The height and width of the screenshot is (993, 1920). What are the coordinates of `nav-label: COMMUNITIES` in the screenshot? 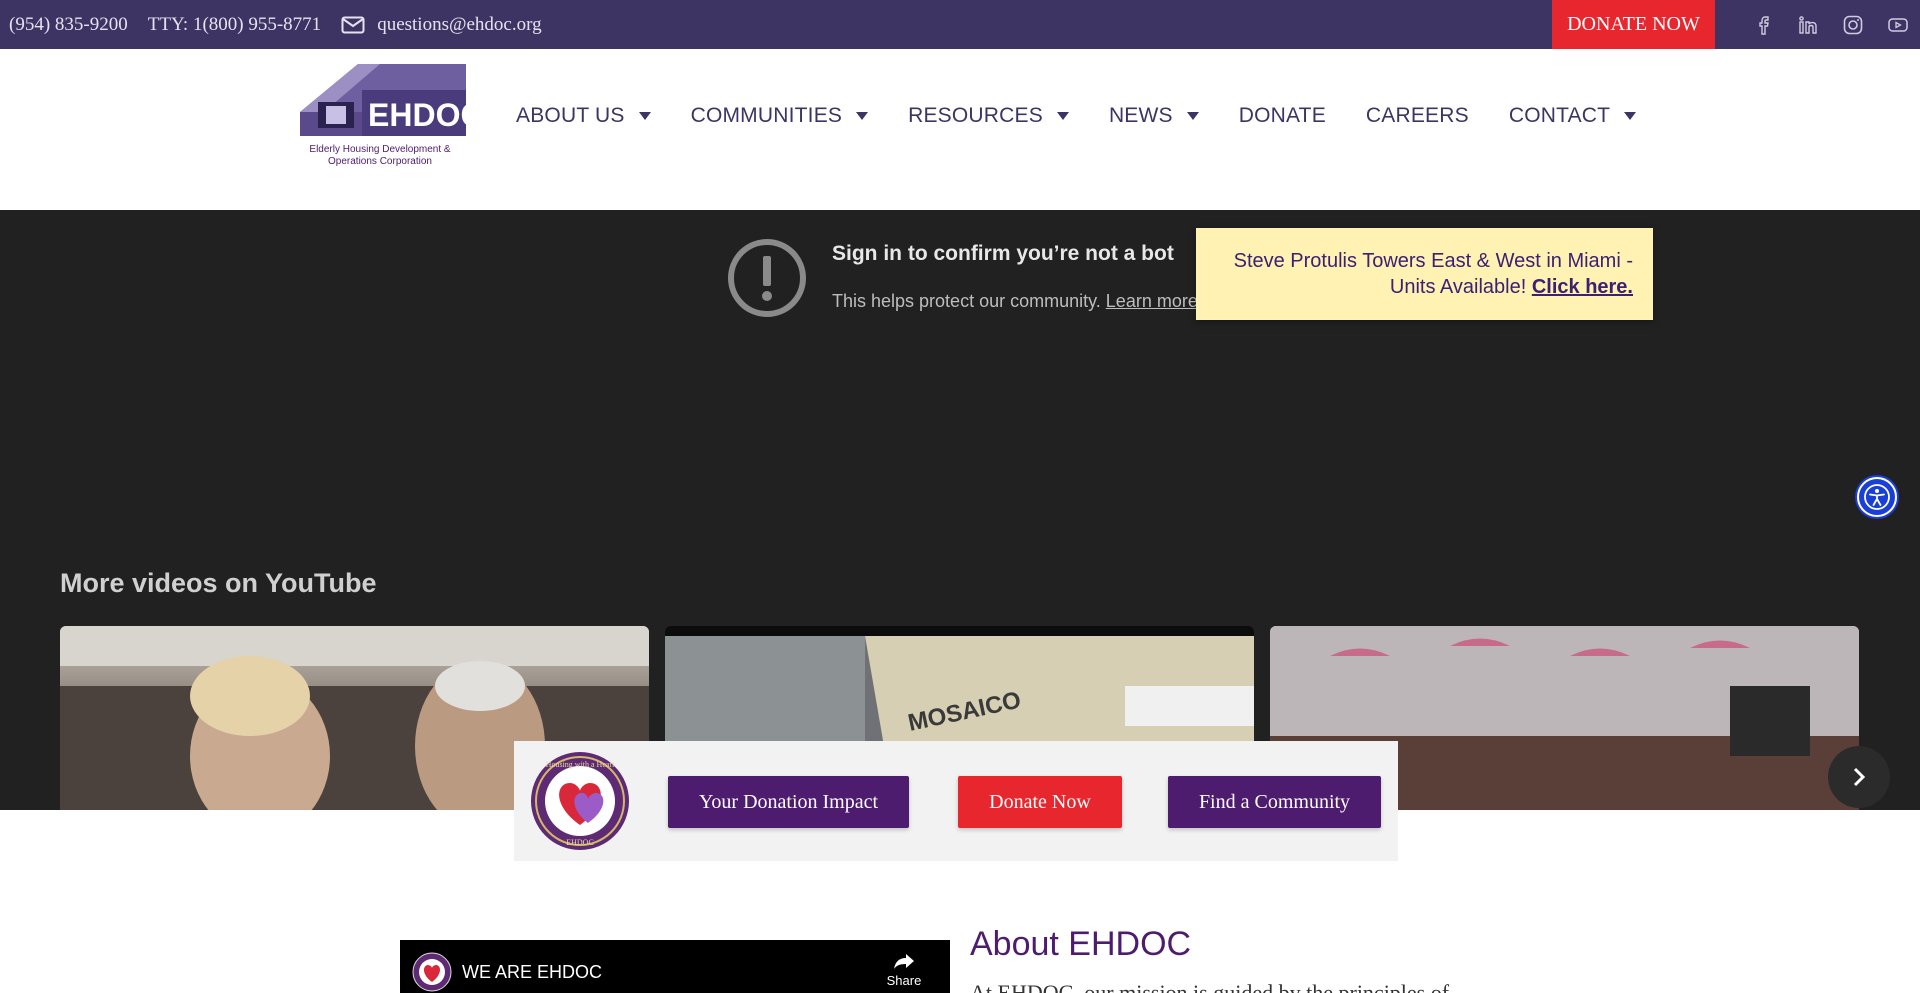 It's located at (766, 115).